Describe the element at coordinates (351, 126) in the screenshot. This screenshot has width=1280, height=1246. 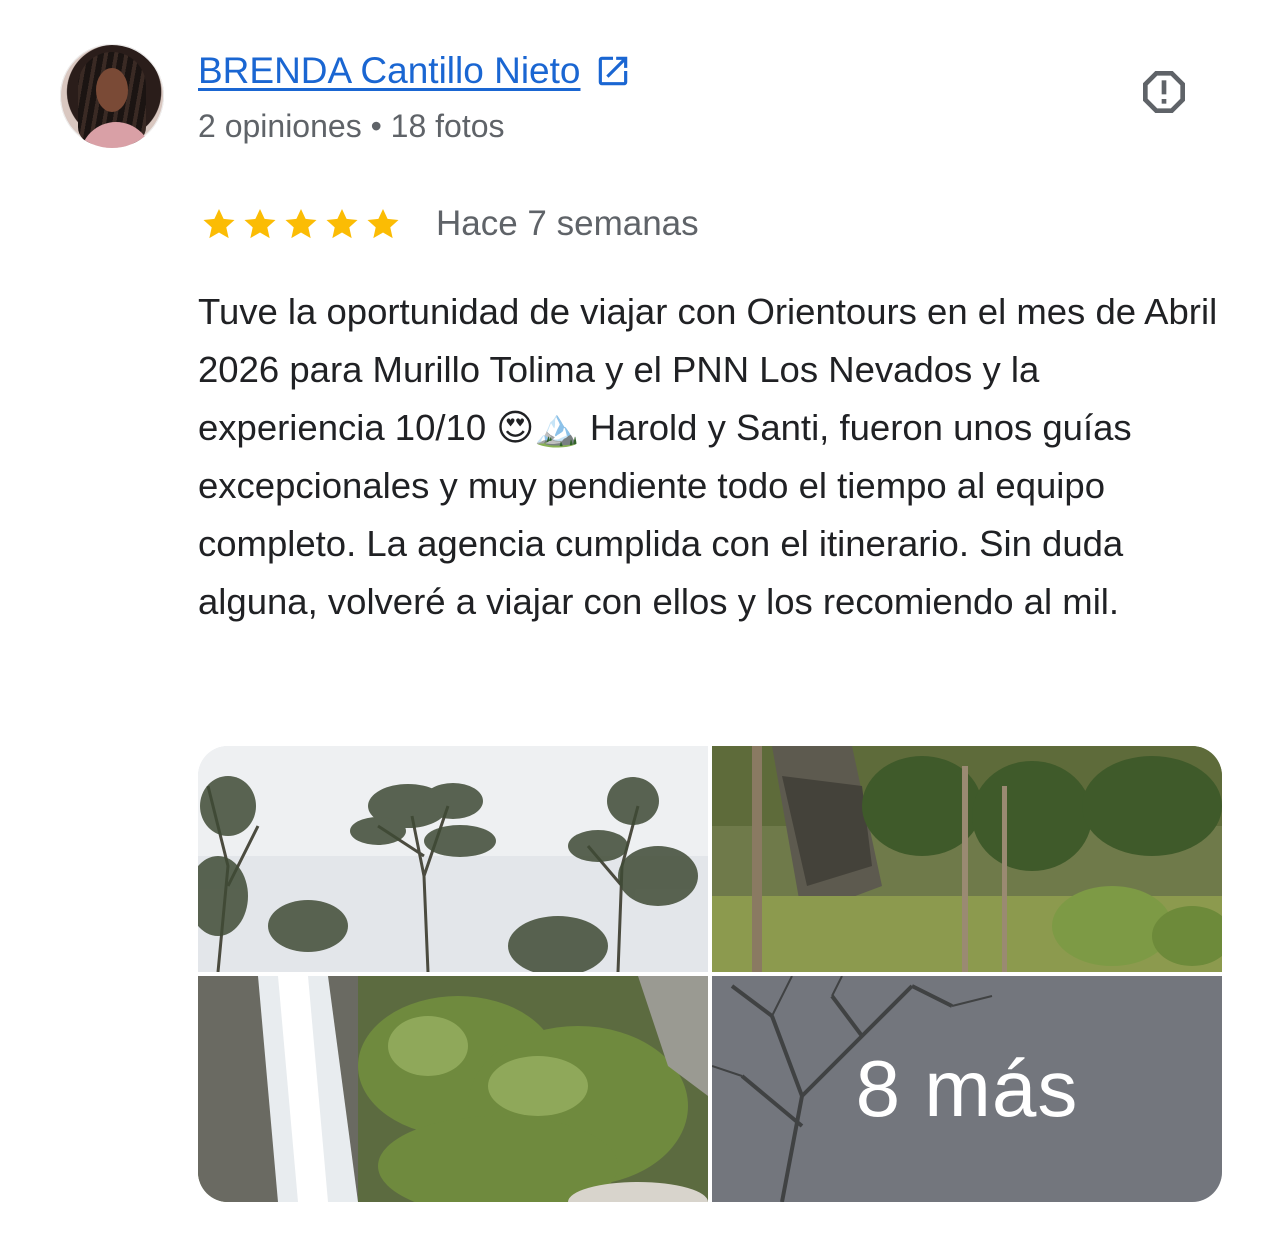
I see `reviewer-meta: 2 opiniones • 18 fotos` at that location.